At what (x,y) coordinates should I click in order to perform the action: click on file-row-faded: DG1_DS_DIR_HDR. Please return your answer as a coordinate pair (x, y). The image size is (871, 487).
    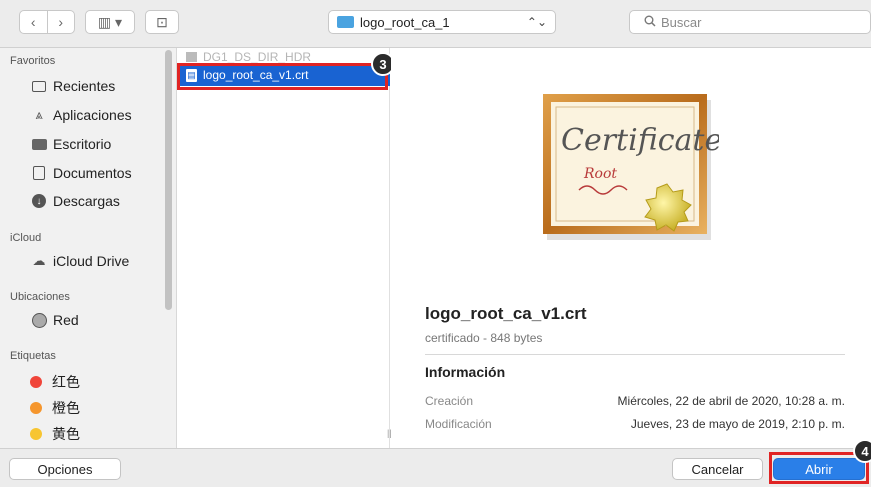
    Looking at the image, I should click on (284, 57).